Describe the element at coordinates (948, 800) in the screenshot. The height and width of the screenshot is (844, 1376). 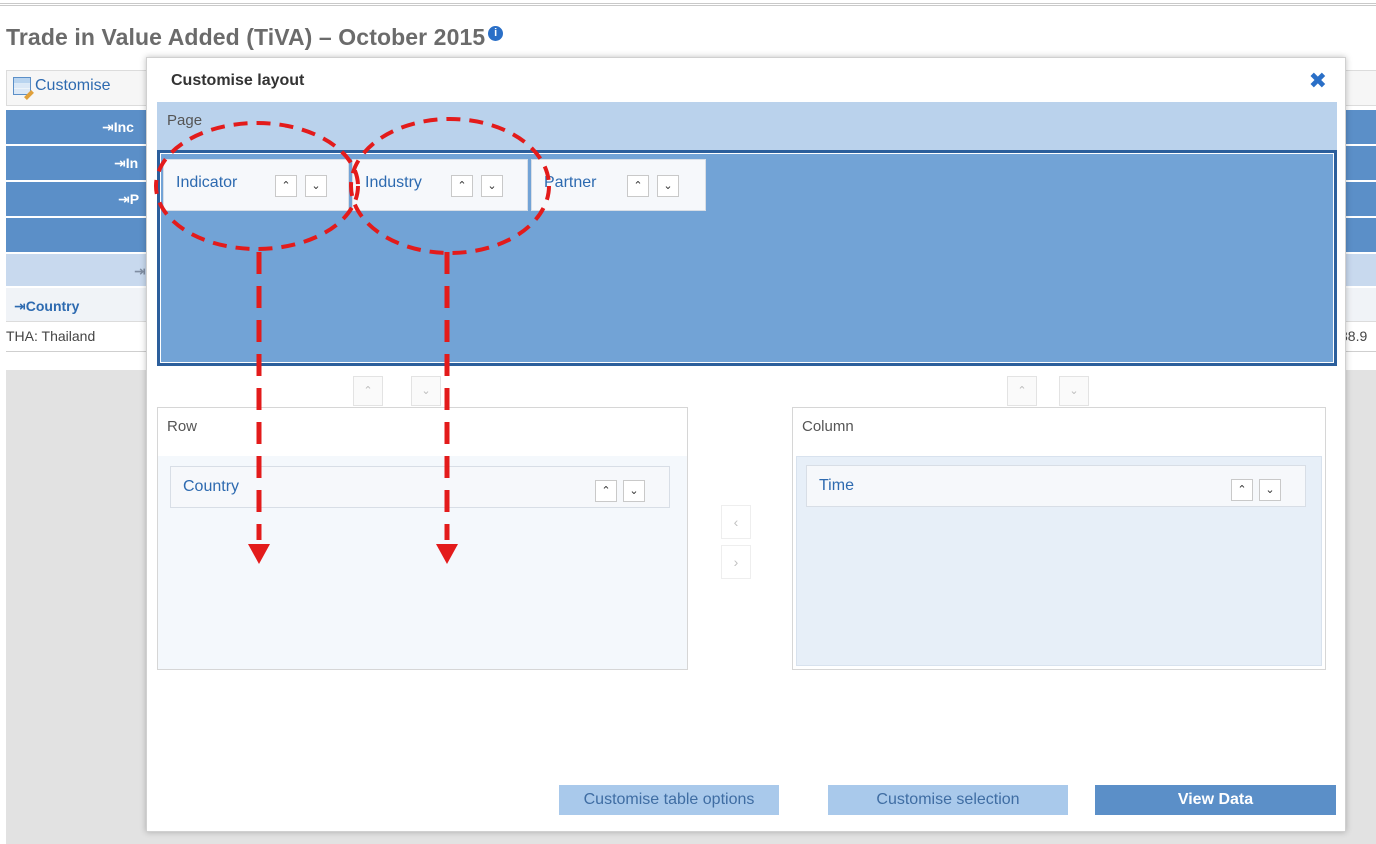
I see `customise-selection-button: Customise selection` at that location.